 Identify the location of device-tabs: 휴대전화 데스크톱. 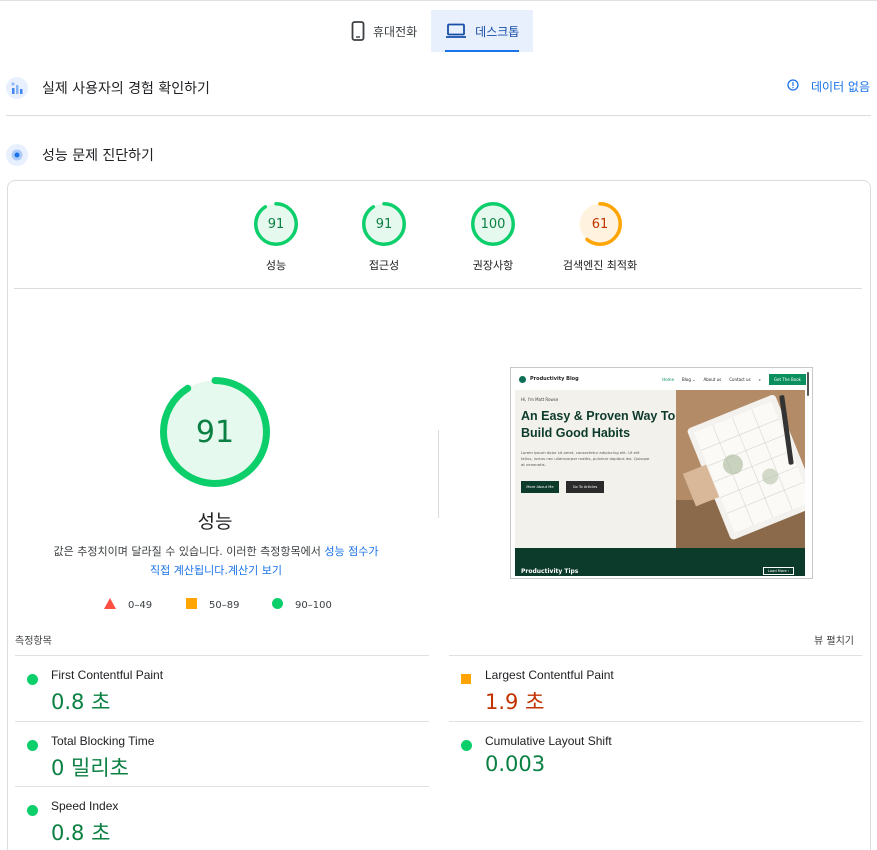
(435, 31).